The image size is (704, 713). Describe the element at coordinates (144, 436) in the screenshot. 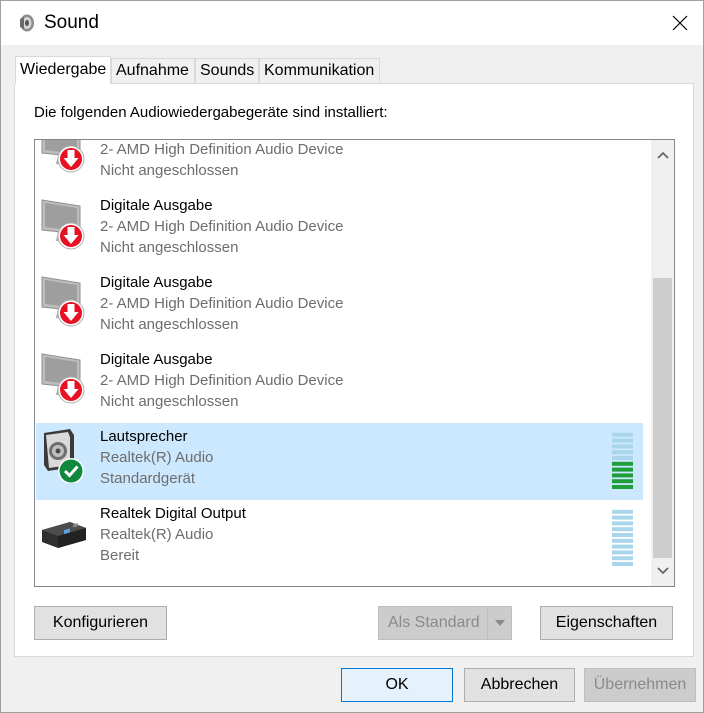

I see `device-name: Lautsprecher` at that location.